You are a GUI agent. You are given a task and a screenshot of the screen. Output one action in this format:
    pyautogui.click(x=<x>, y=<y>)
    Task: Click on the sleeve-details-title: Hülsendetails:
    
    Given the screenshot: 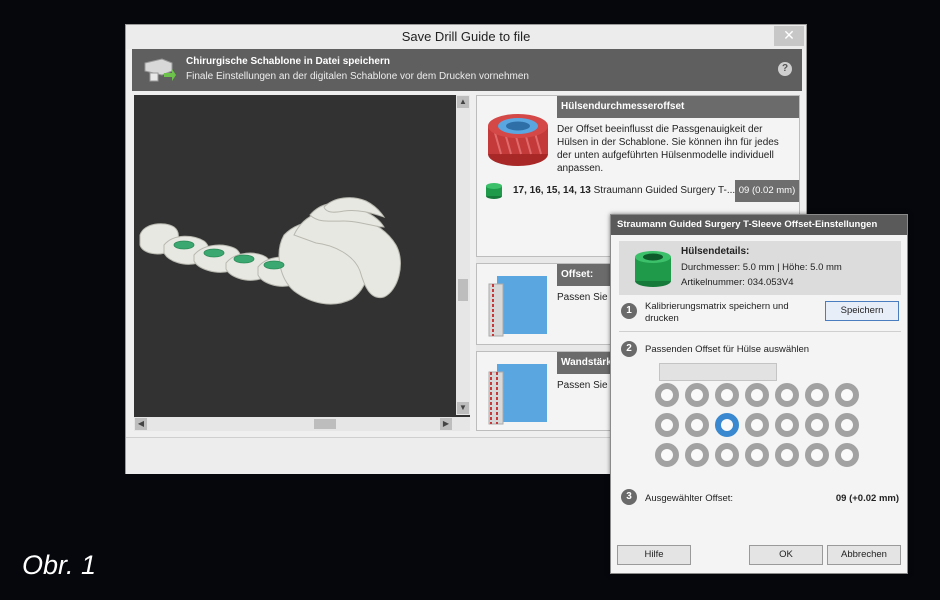 What is the action you would take?
    pyautogui.click(x=715, y=251)
    